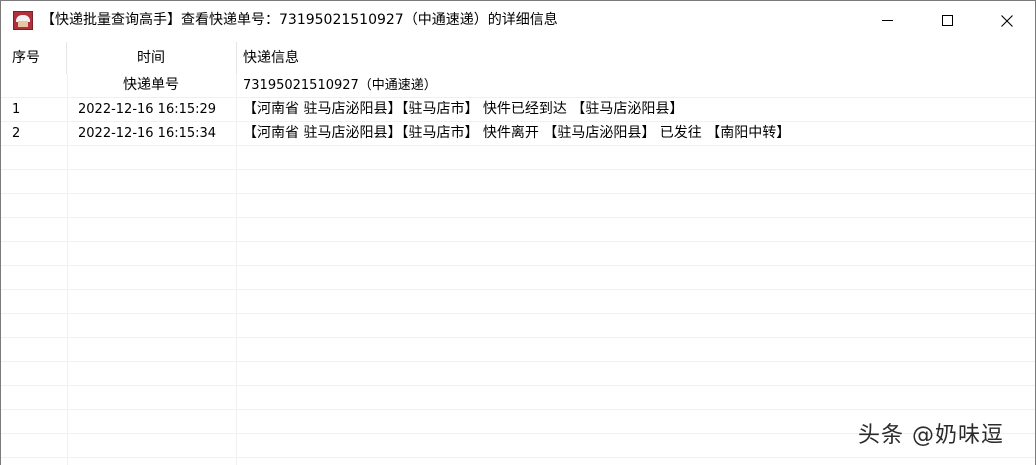 The height and width of the screenshot is (465, 1036). I want to click on tracking-number-label: 快递单号, so click(151, 85).